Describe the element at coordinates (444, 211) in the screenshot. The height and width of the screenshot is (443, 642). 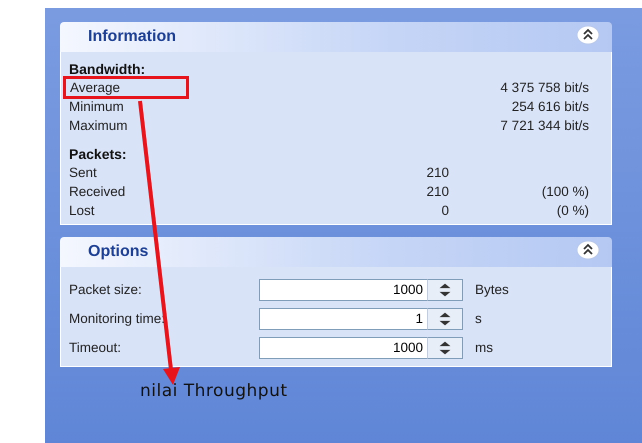
I see `stat-value: 0` at that location.